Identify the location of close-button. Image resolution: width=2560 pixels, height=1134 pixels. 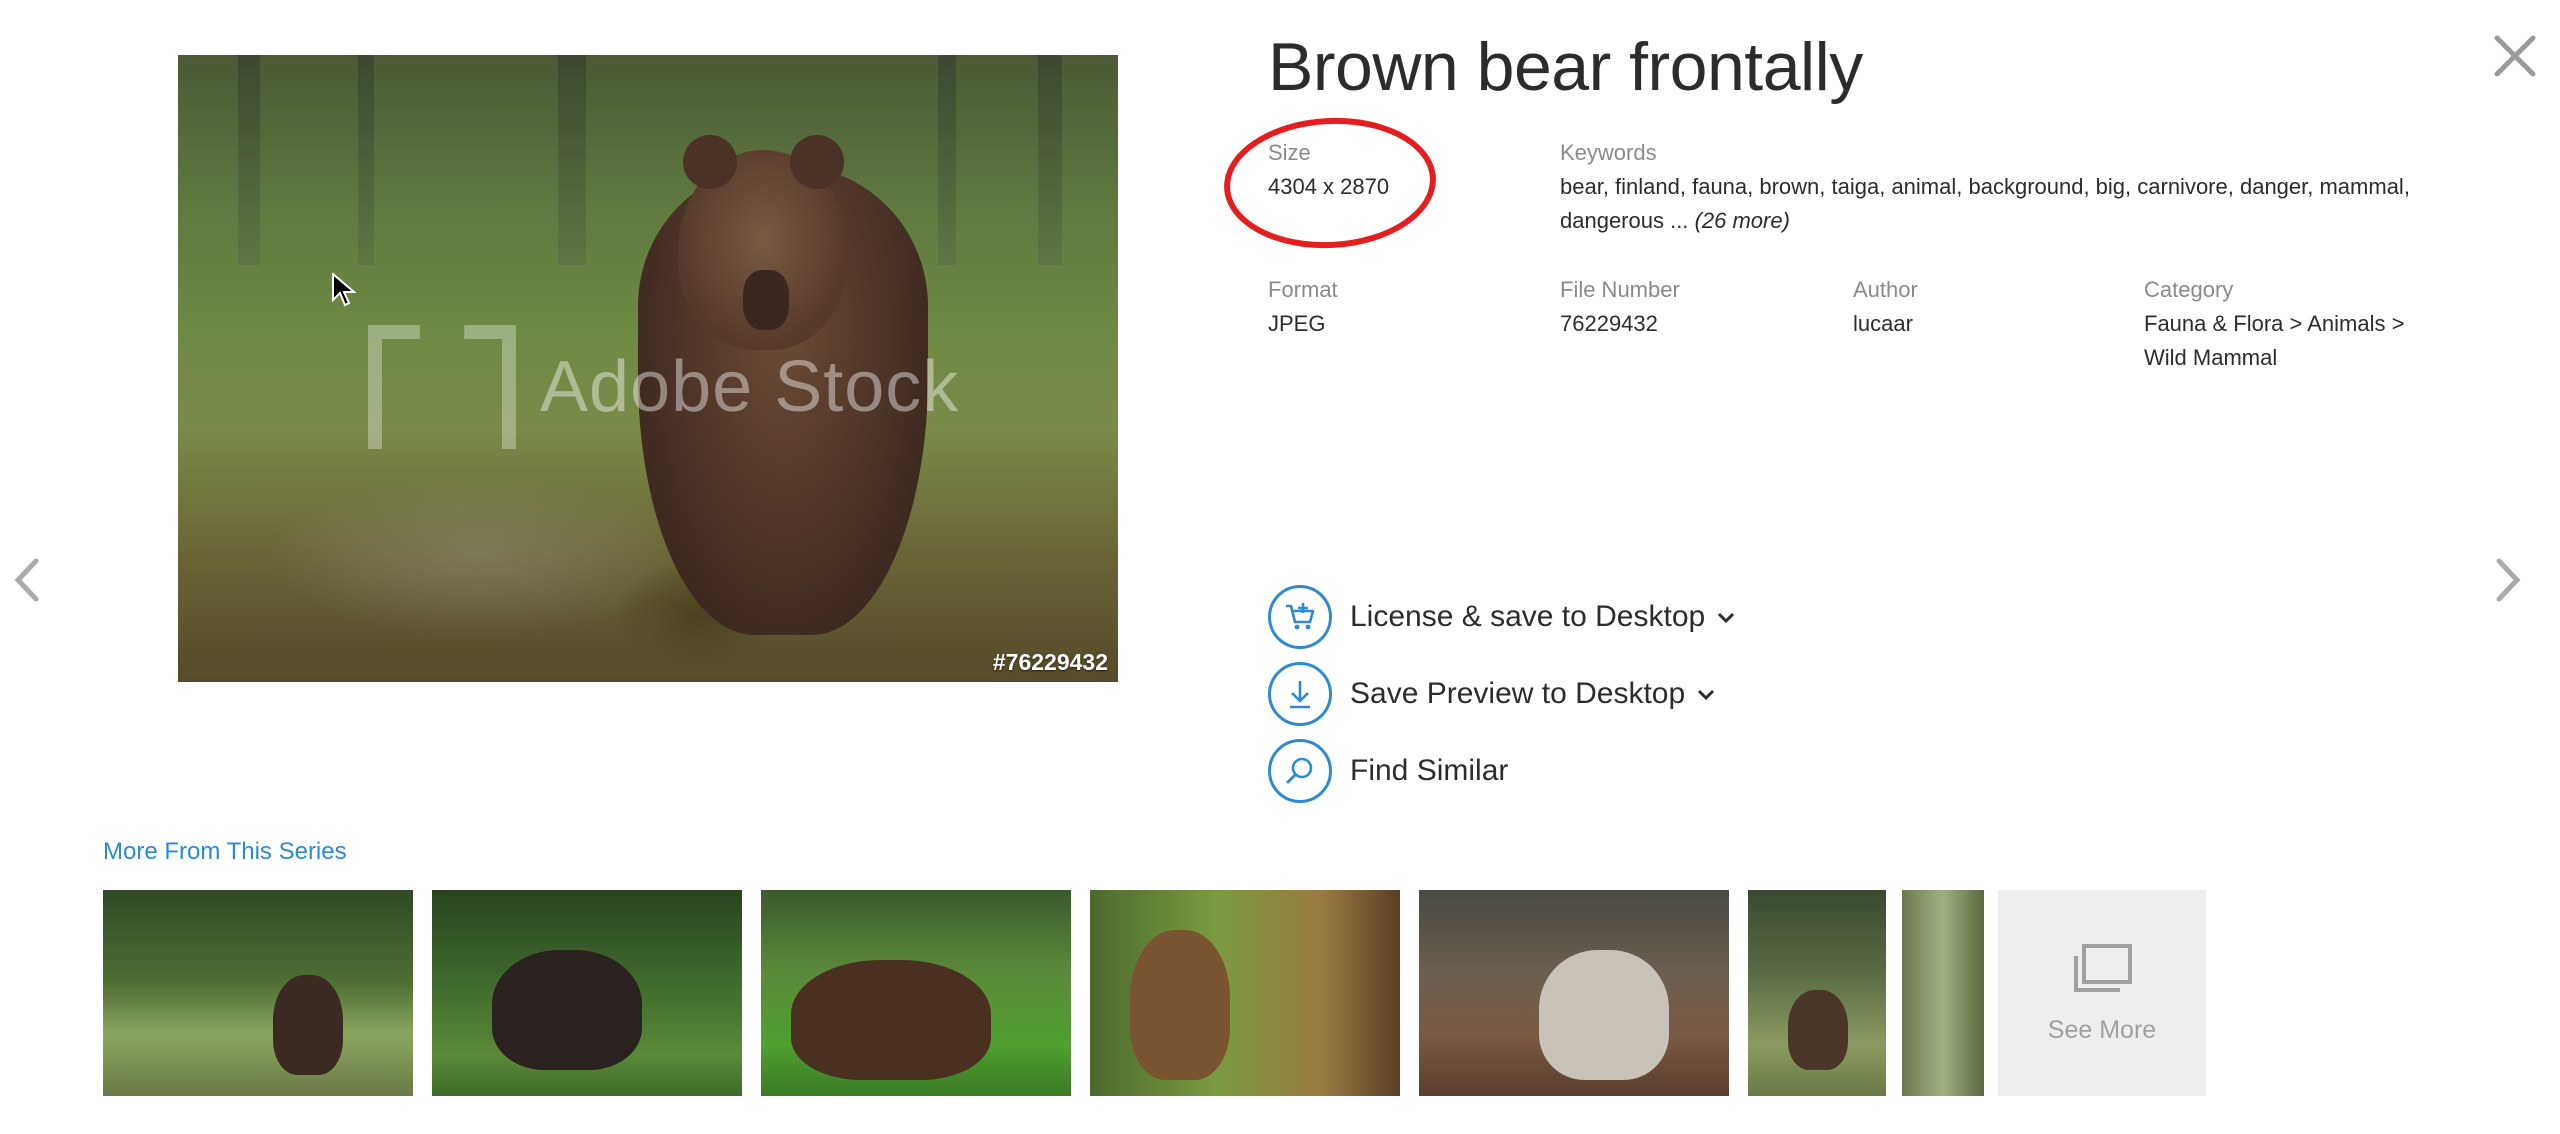
(2515, 56).